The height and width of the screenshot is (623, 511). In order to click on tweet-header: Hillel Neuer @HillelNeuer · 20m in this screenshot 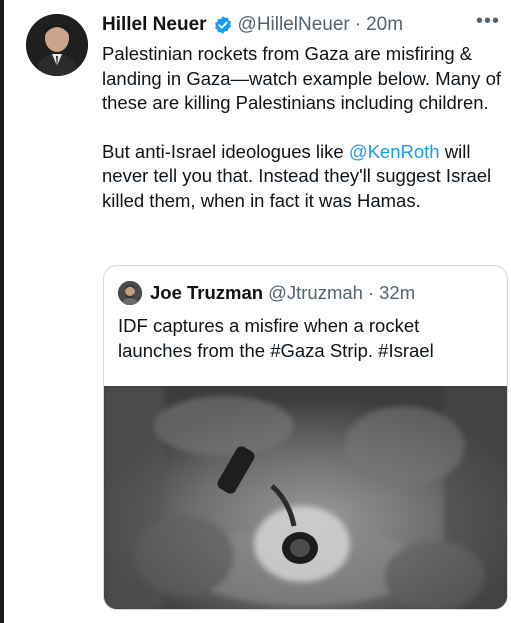, I will do `click(302, 25)`.